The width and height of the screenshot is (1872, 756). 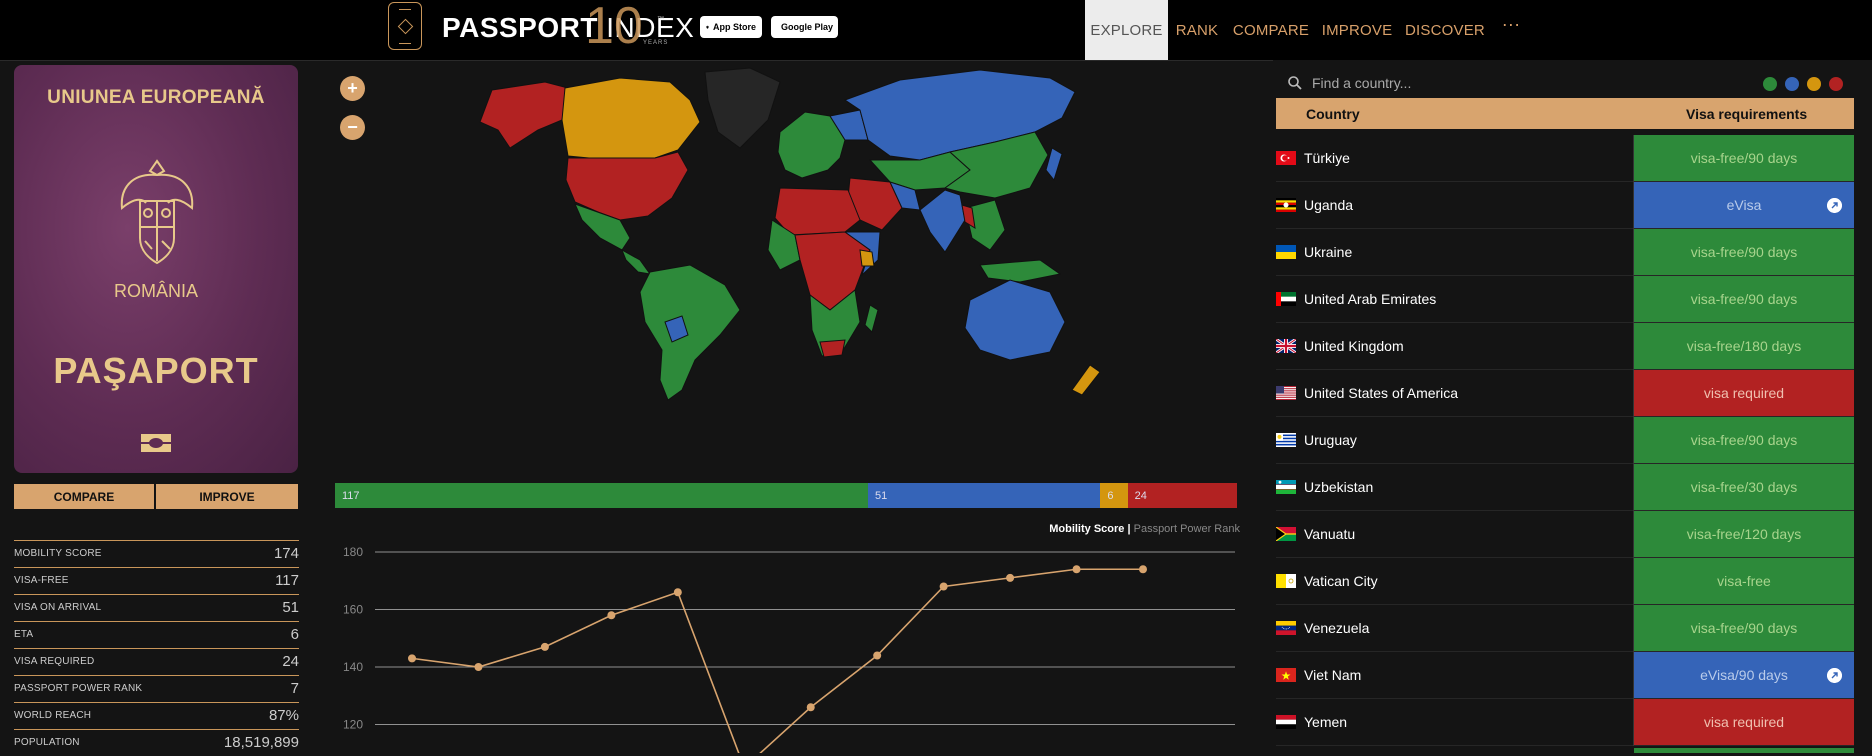 I want to click on visa-requirement-cell: visa required, so click(x=1744, y=722).